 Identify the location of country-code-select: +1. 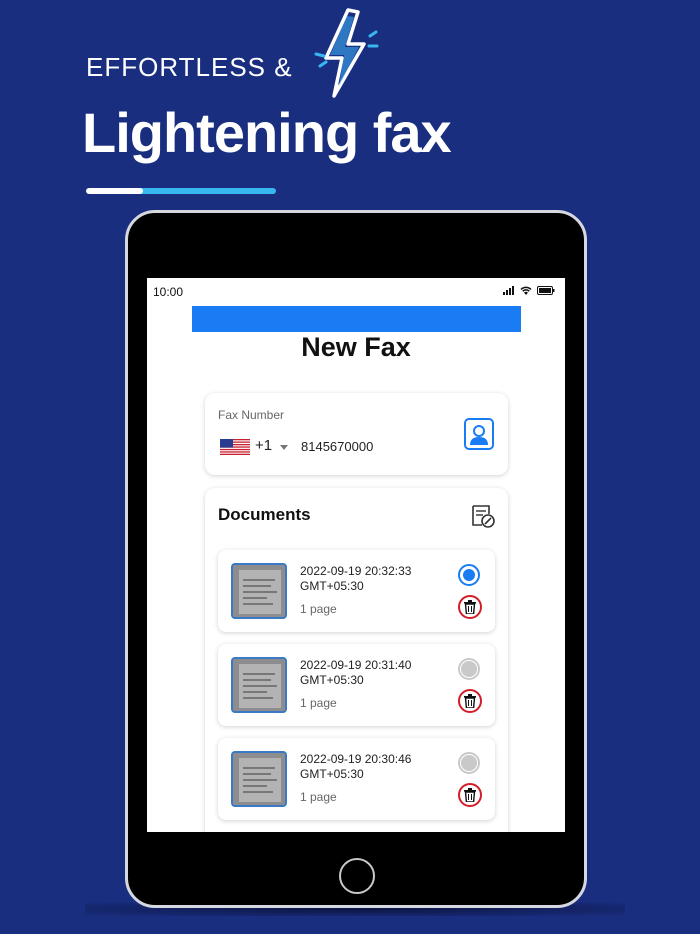
(263, 445).